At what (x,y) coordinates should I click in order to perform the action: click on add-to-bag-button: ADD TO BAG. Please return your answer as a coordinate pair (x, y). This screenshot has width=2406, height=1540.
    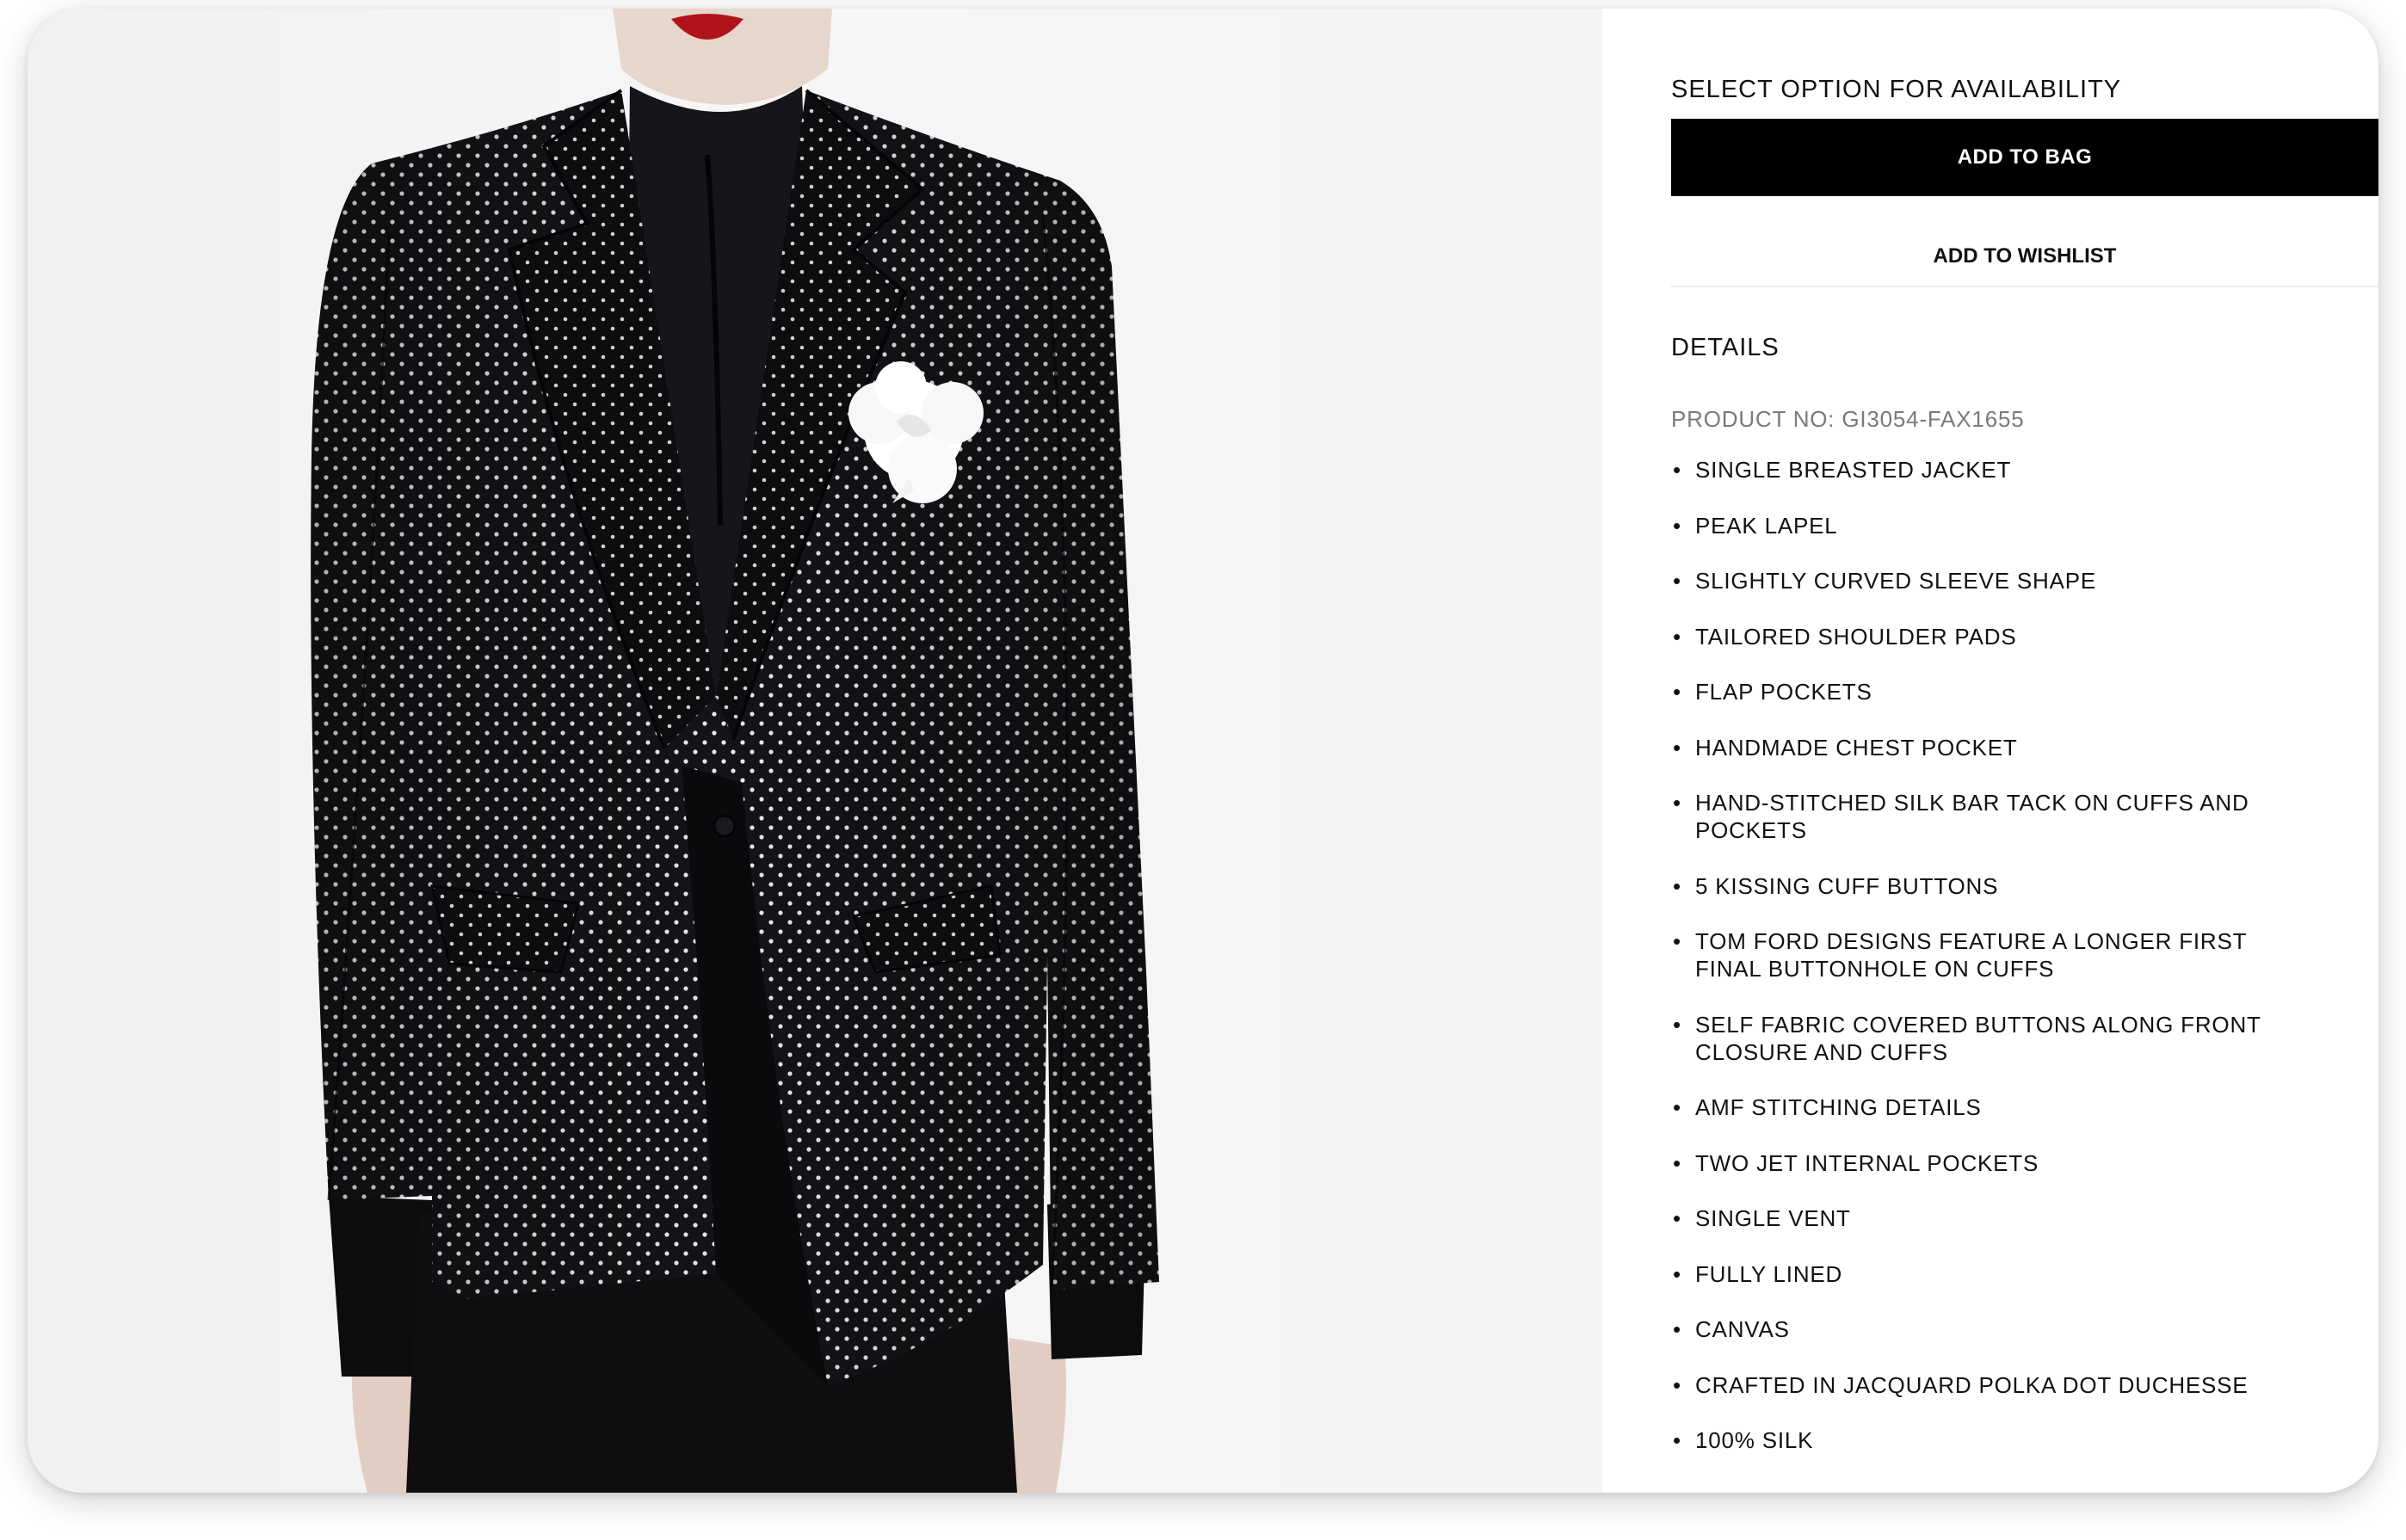
    Looking at the image, I should click on (2024, 158).